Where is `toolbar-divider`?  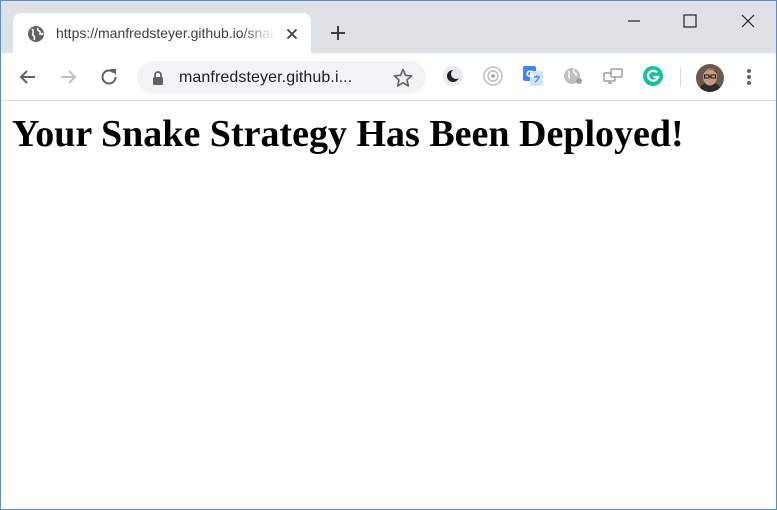 toolbar-divider is located at coordinates (680, 77).